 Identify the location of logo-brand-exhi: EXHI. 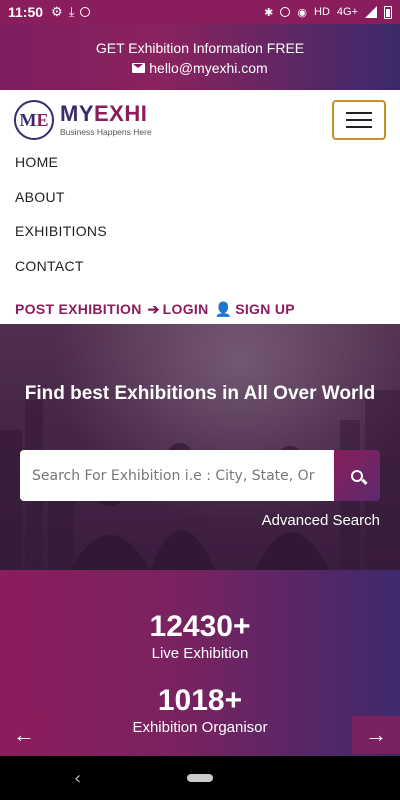
(121, 113).